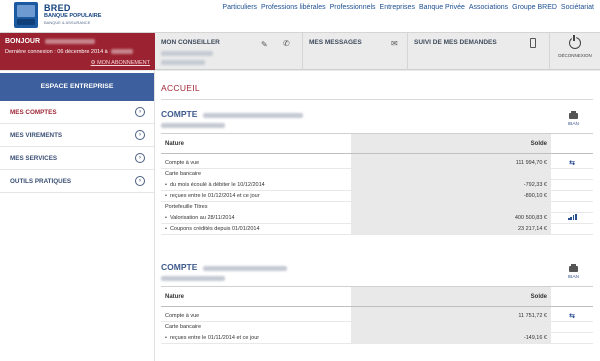  I want to click on chart-bars-icon, so click(572, 217).